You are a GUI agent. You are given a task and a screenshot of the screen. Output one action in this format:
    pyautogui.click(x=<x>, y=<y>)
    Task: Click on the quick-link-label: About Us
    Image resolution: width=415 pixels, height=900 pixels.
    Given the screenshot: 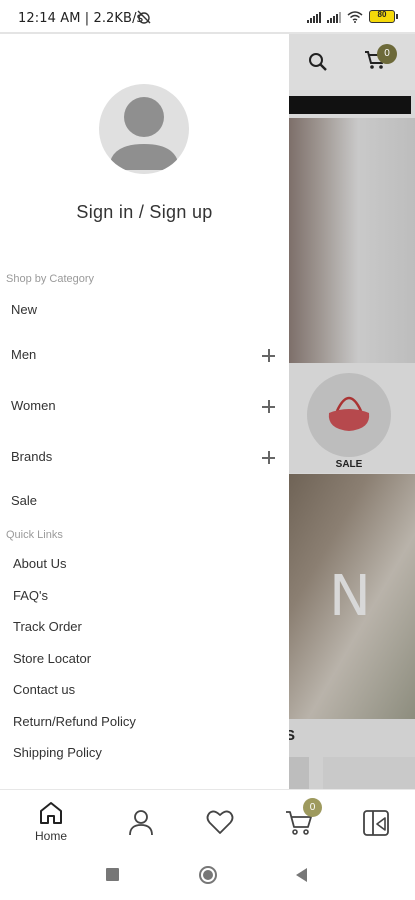 What is the action you would take?
    pyautogui.click(x=40, y=563)
    